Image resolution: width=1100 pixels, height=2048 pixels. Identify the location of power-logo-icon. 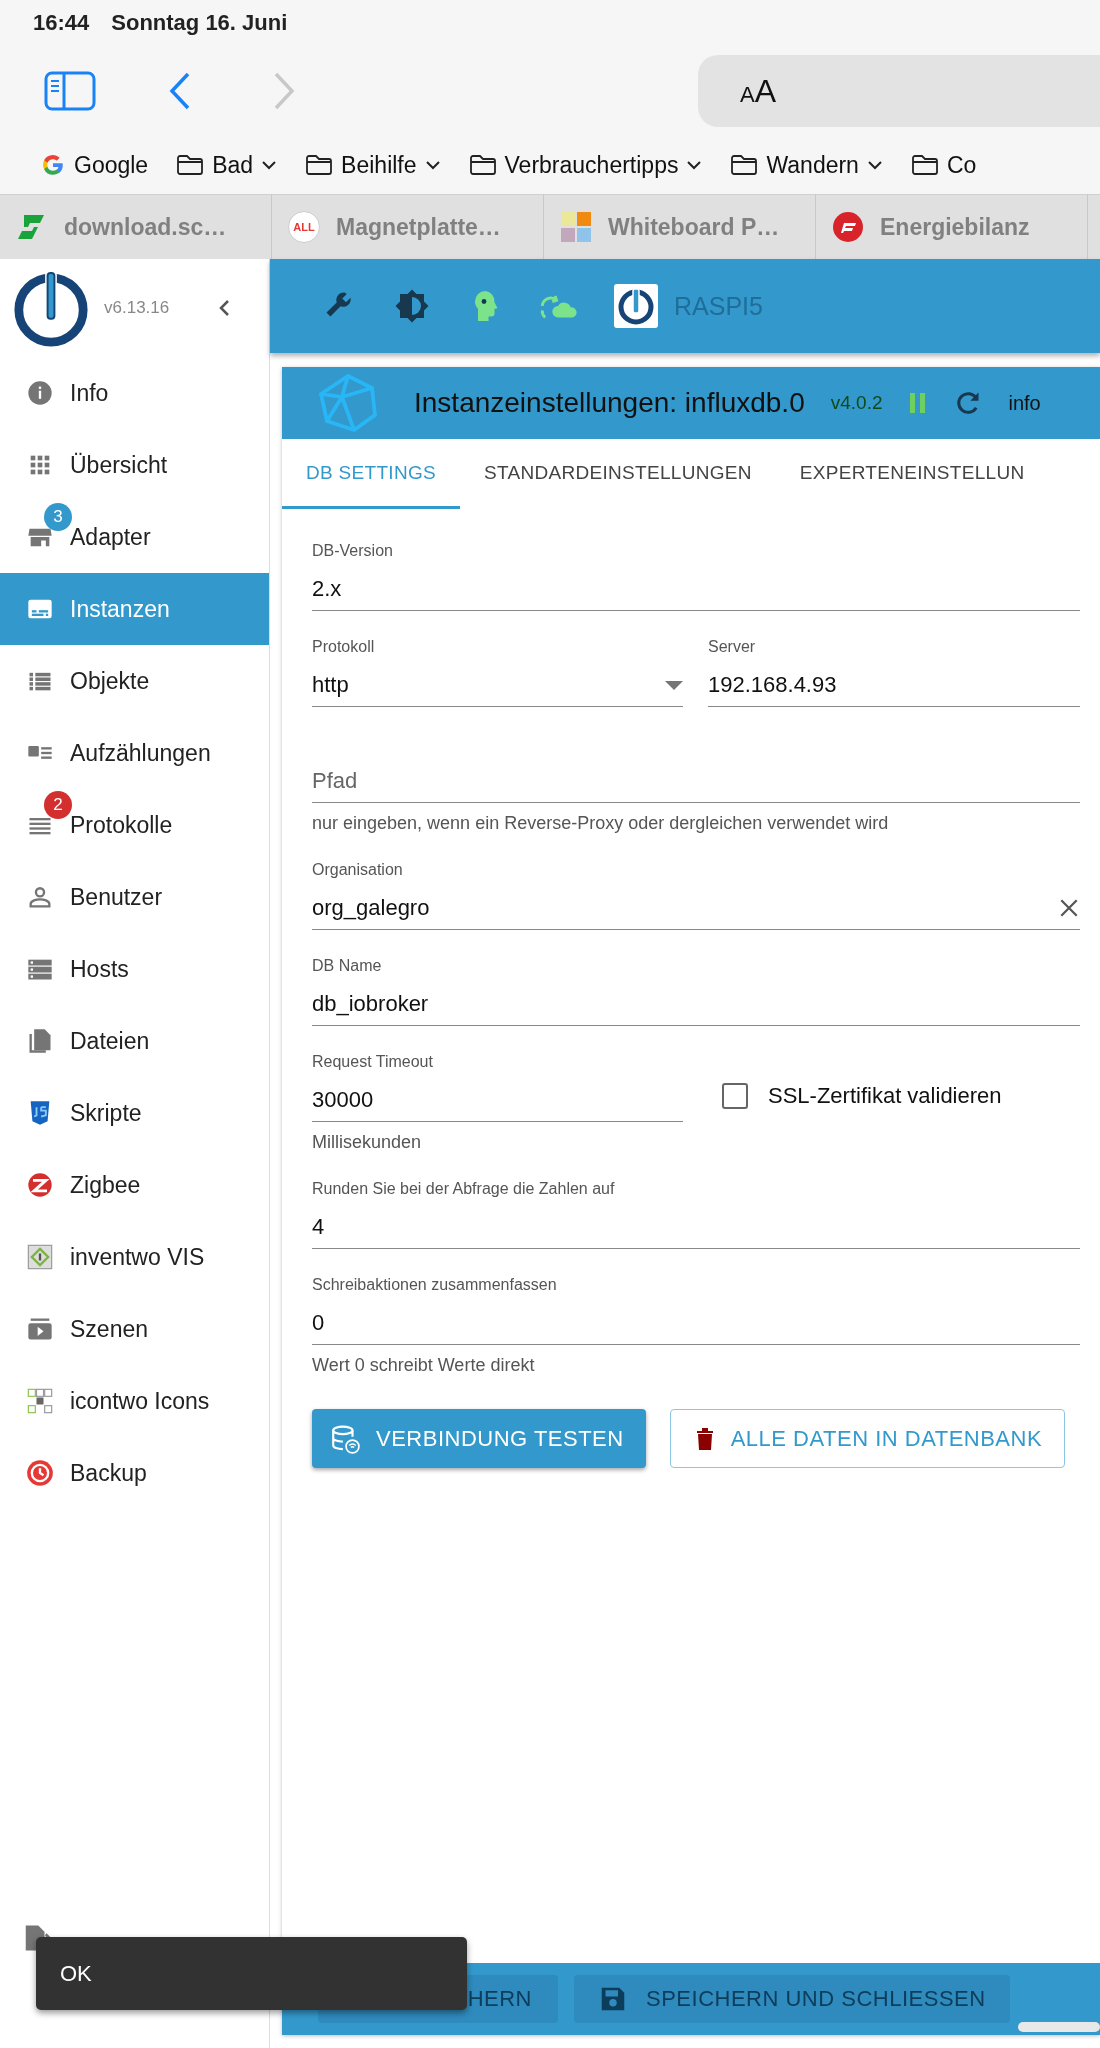
(51, 308).